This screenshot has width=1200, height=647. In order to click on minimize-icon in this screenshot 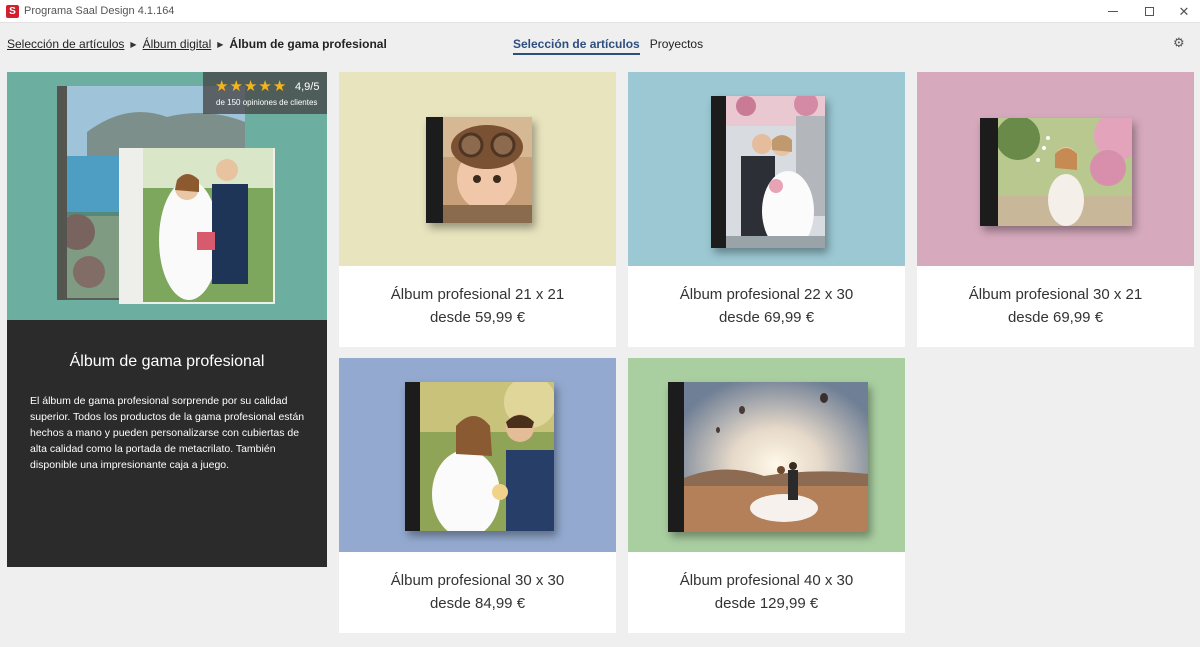, I will do `click(1113, 11)`.